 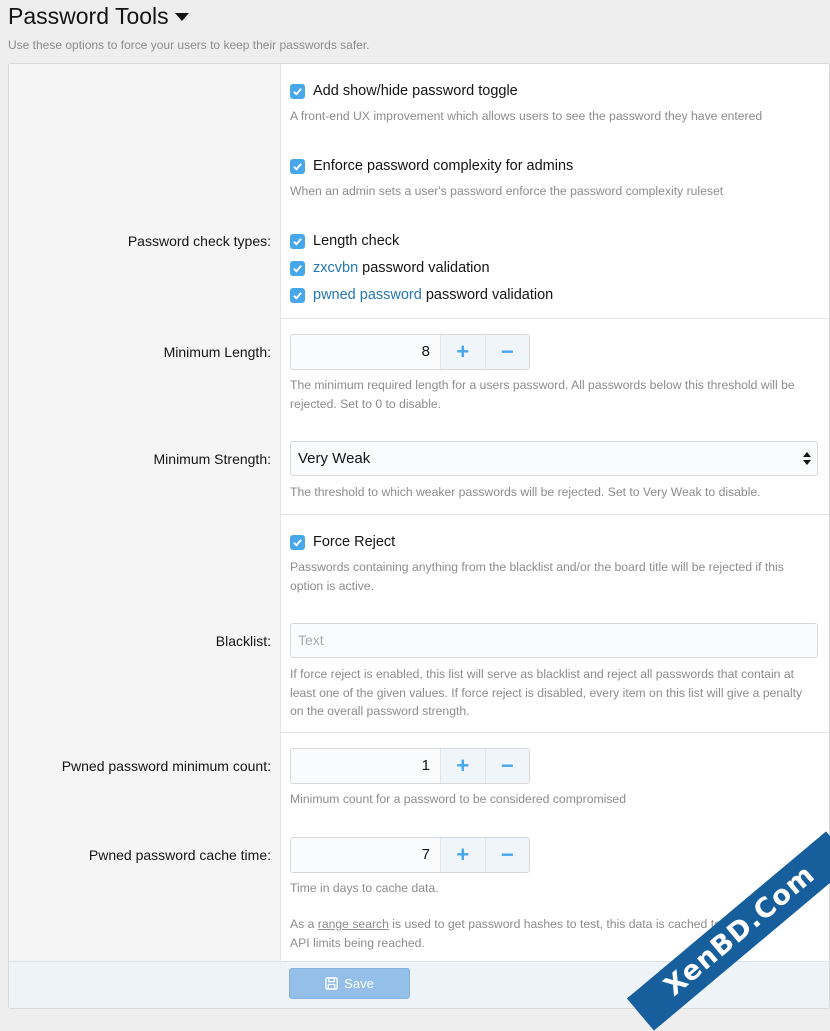 I want to click on zxcvbn-checkbox: zxcvbn password validation, so click(x=554, y=268).